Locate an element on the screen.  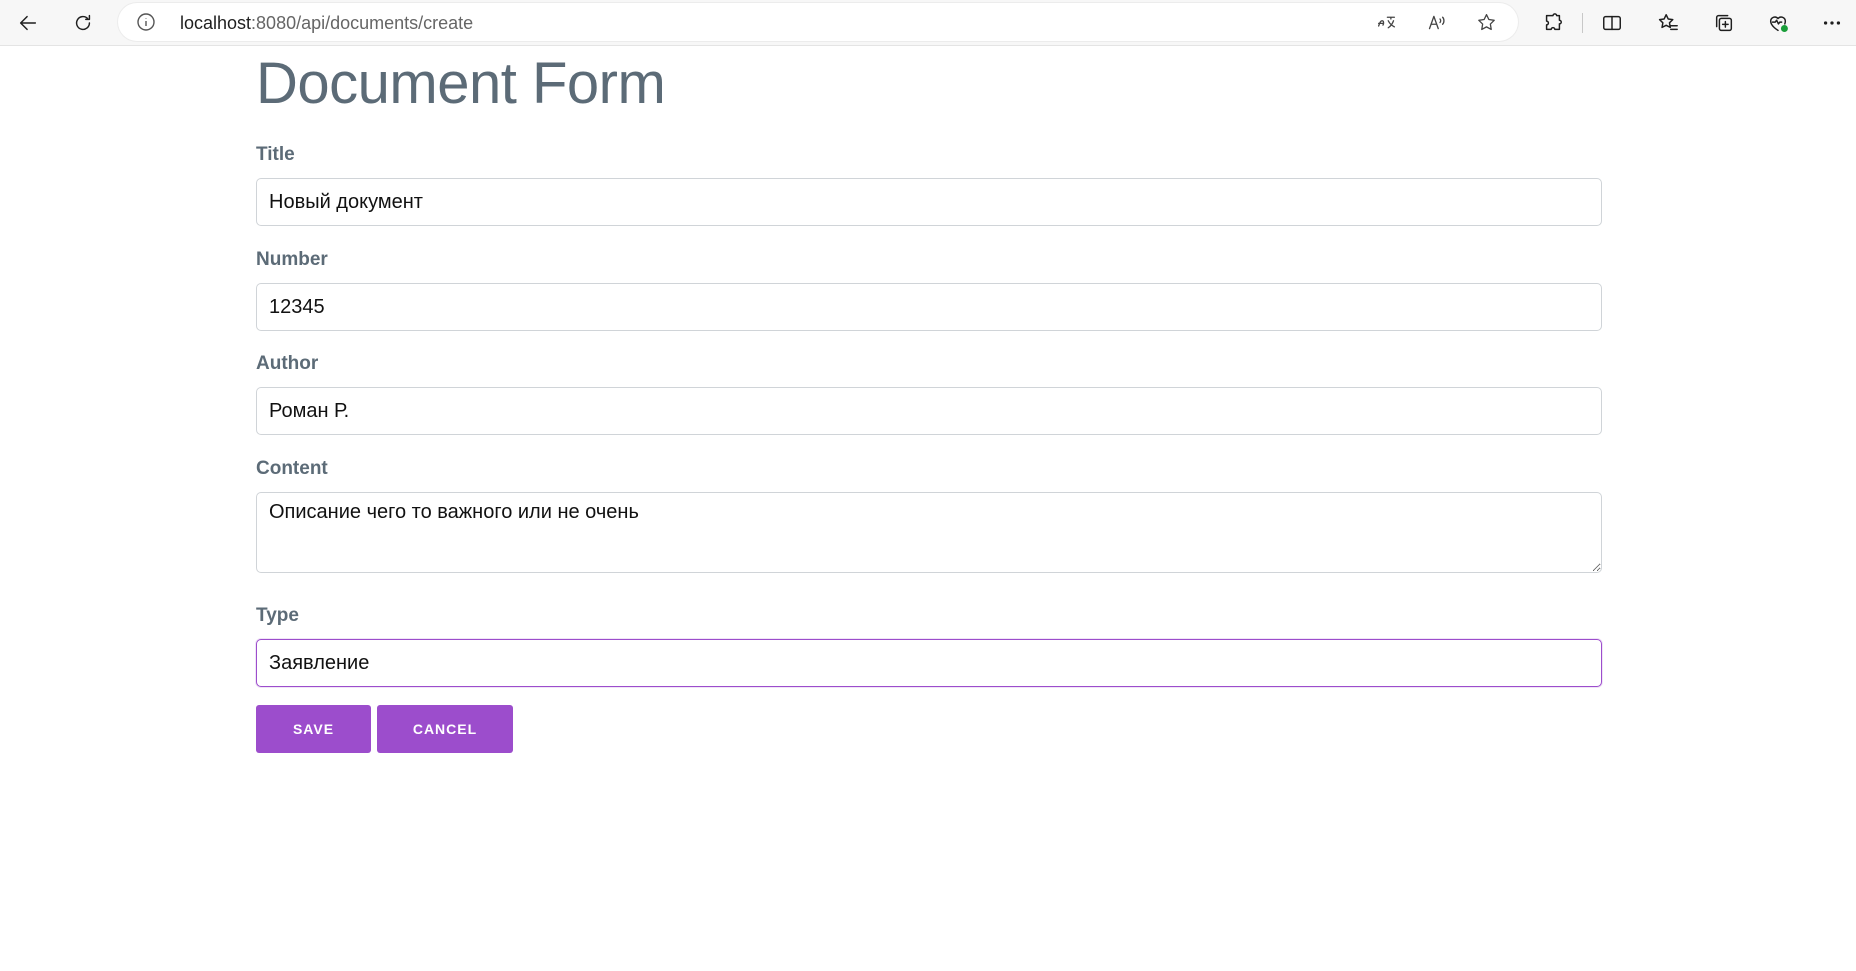
content-label: Content is located at coordinates (292, 468).